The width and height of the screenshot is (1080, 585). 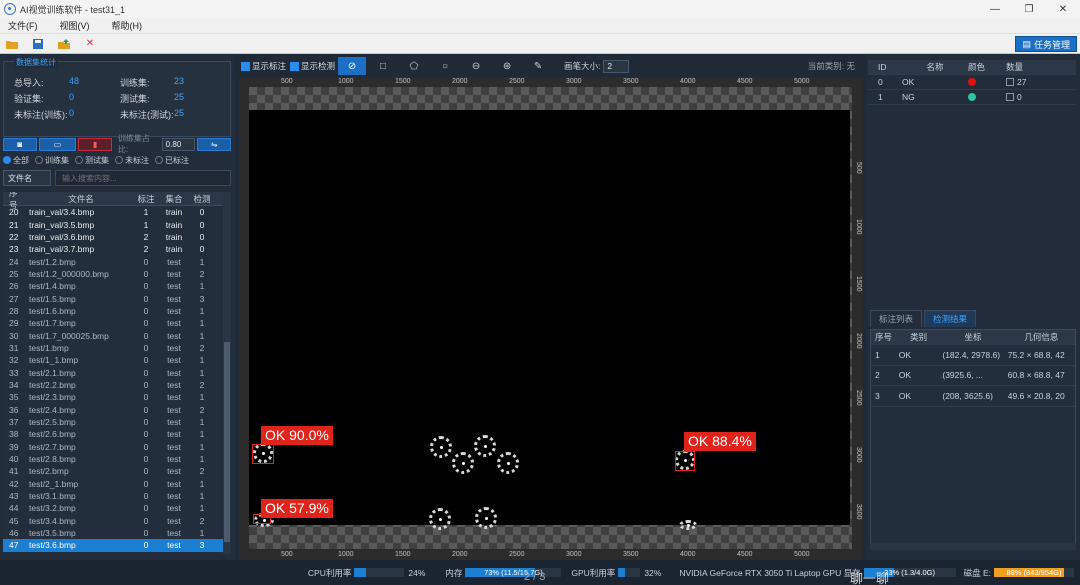 What do you see at coordinates (117, 348) in the screenshot?
I see `table-row: 31 test/1.bmp 0 test 2` at bounding box center [117, 348].